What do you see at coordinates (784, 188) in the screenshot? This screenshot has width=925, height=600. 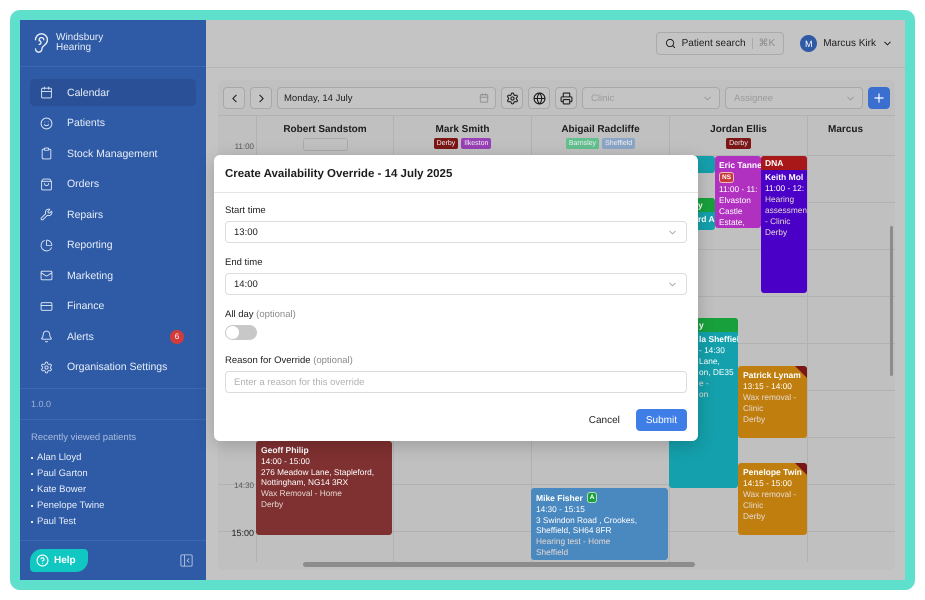 I see `appointment-detail: 11:00 - 12:` at bounding box center [784, 188].